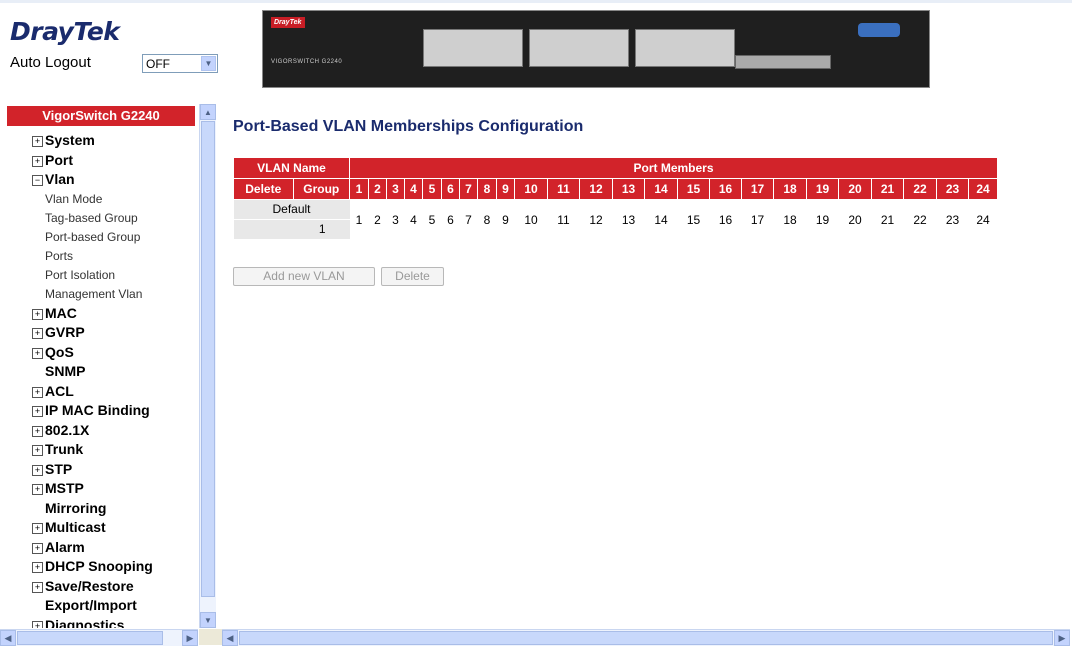  I want to click on scroll-down-icon: ▼, so click(208, 620).